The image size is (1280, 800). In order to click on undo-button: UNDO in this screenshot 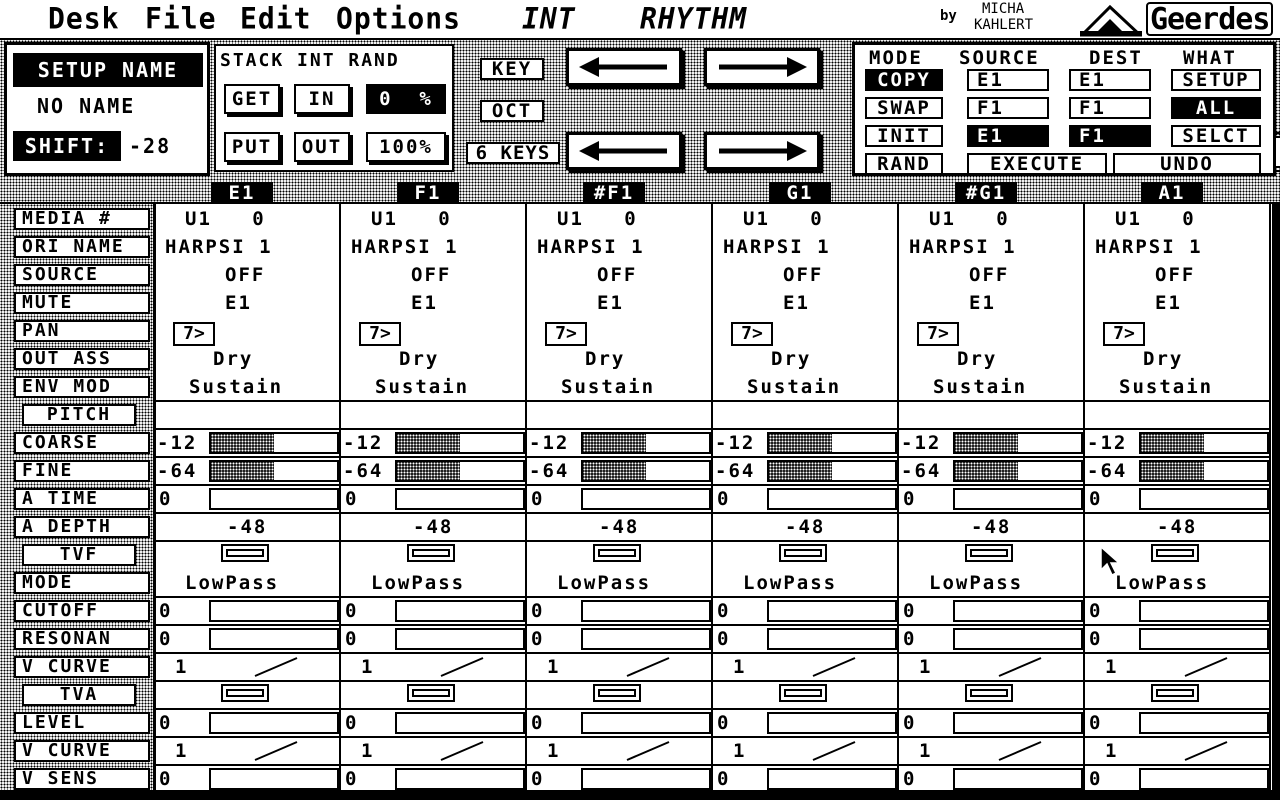, I will do `click(1187, 164)`.